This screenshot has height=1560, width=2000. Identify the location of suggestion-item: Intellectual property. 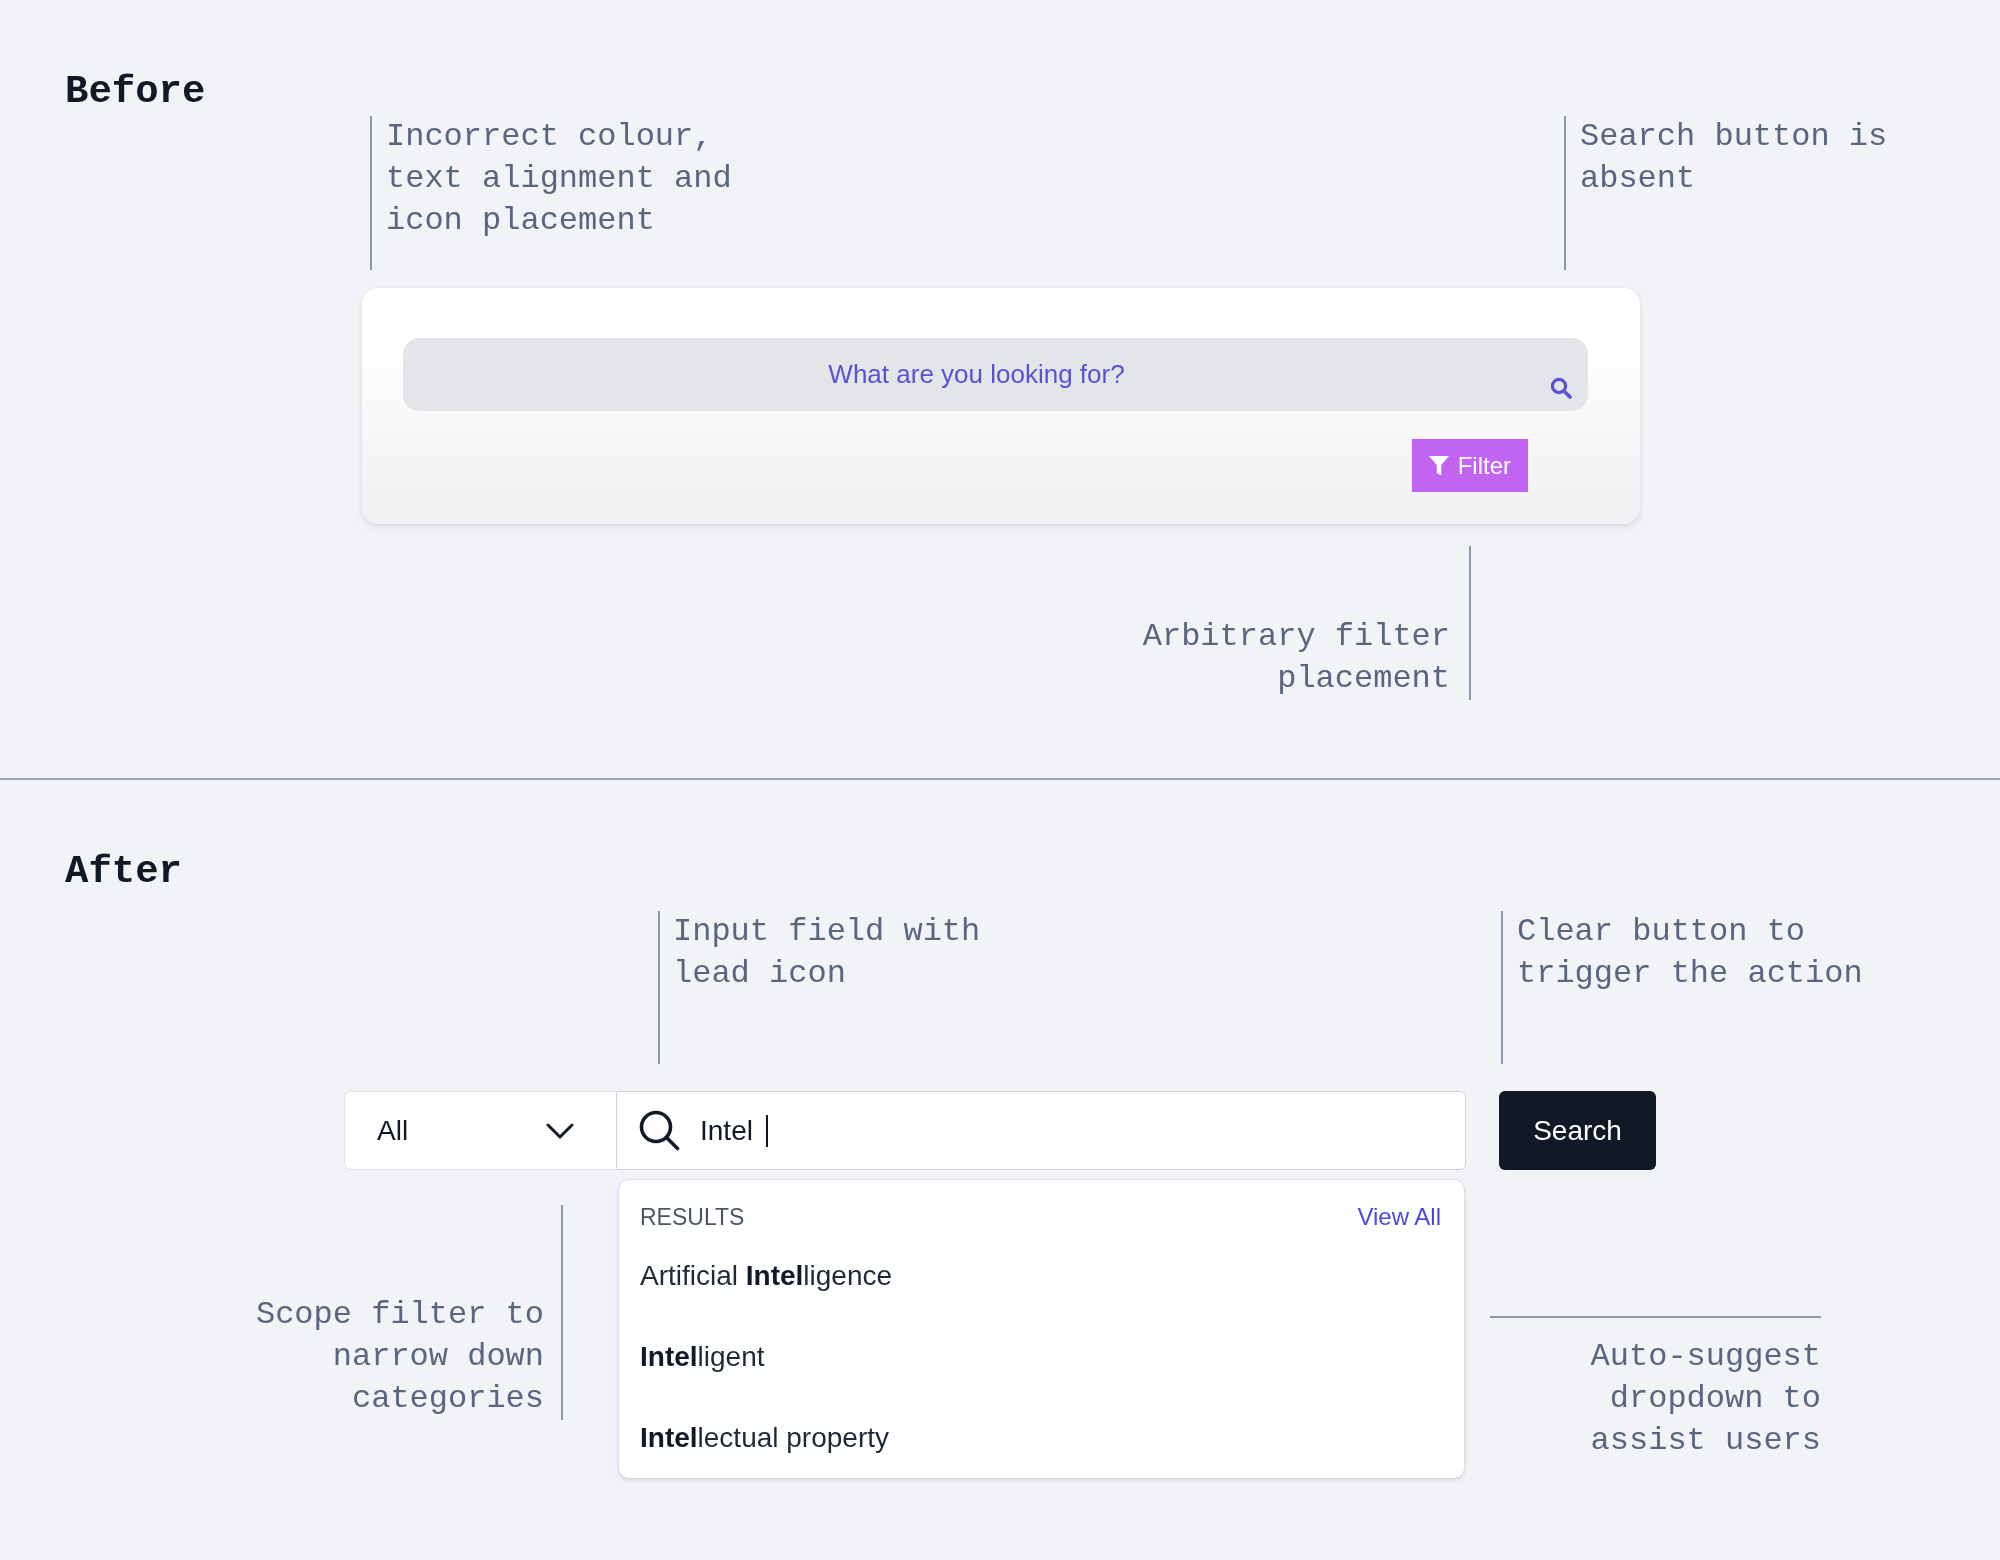
(1040, 1437).